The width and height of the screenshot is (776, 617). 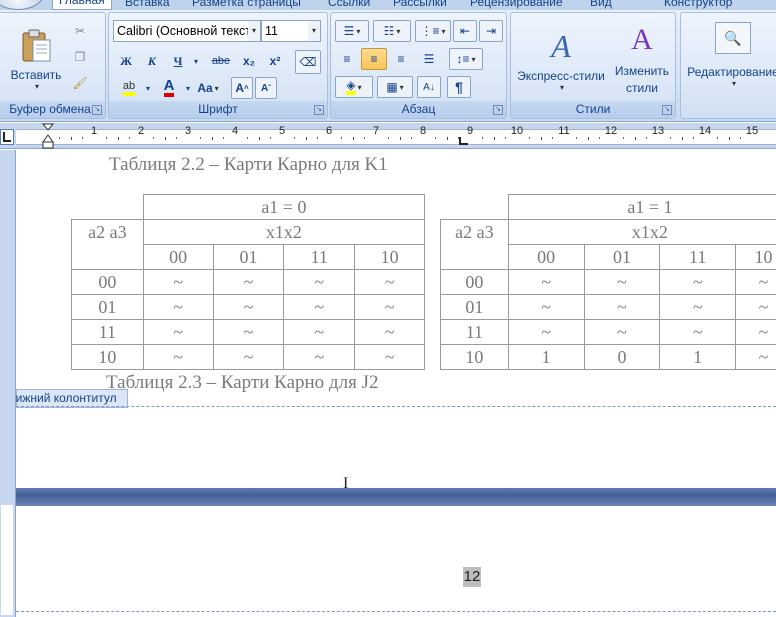 What do you see at coordinates (80, 31) in the screenshot?
I see `cut-icon: ✂` at bounding box center [80, 31].